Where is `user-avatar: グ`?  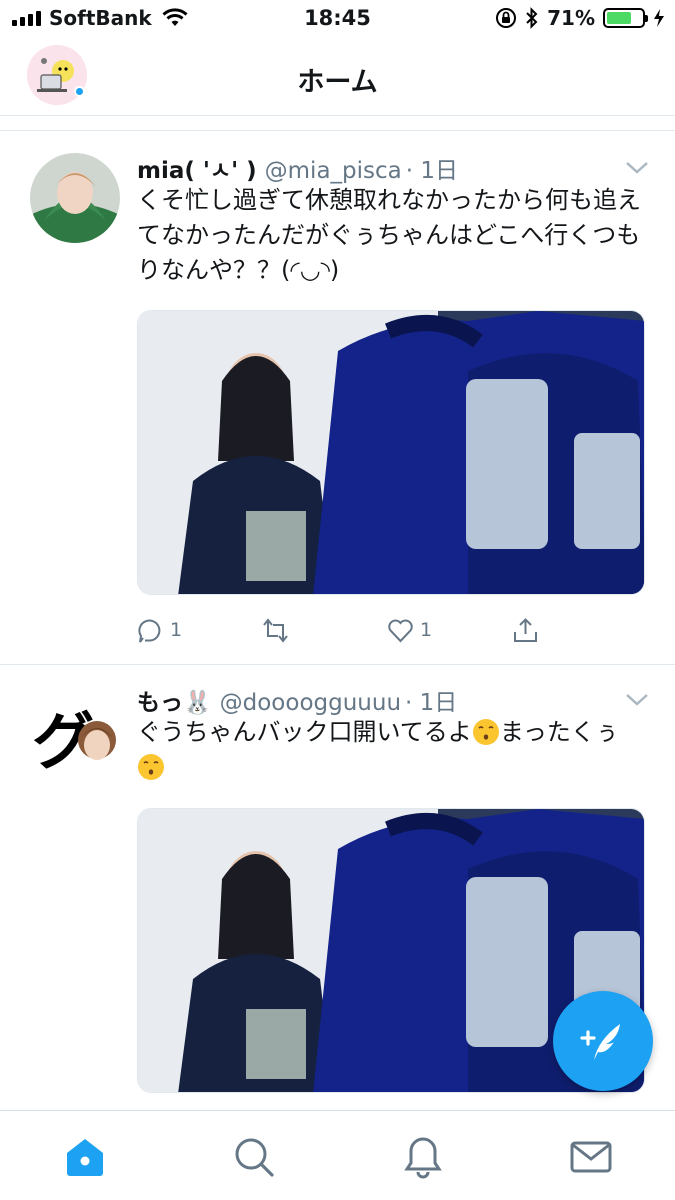
user-avatar: グ is located at coordinates (80, 736).